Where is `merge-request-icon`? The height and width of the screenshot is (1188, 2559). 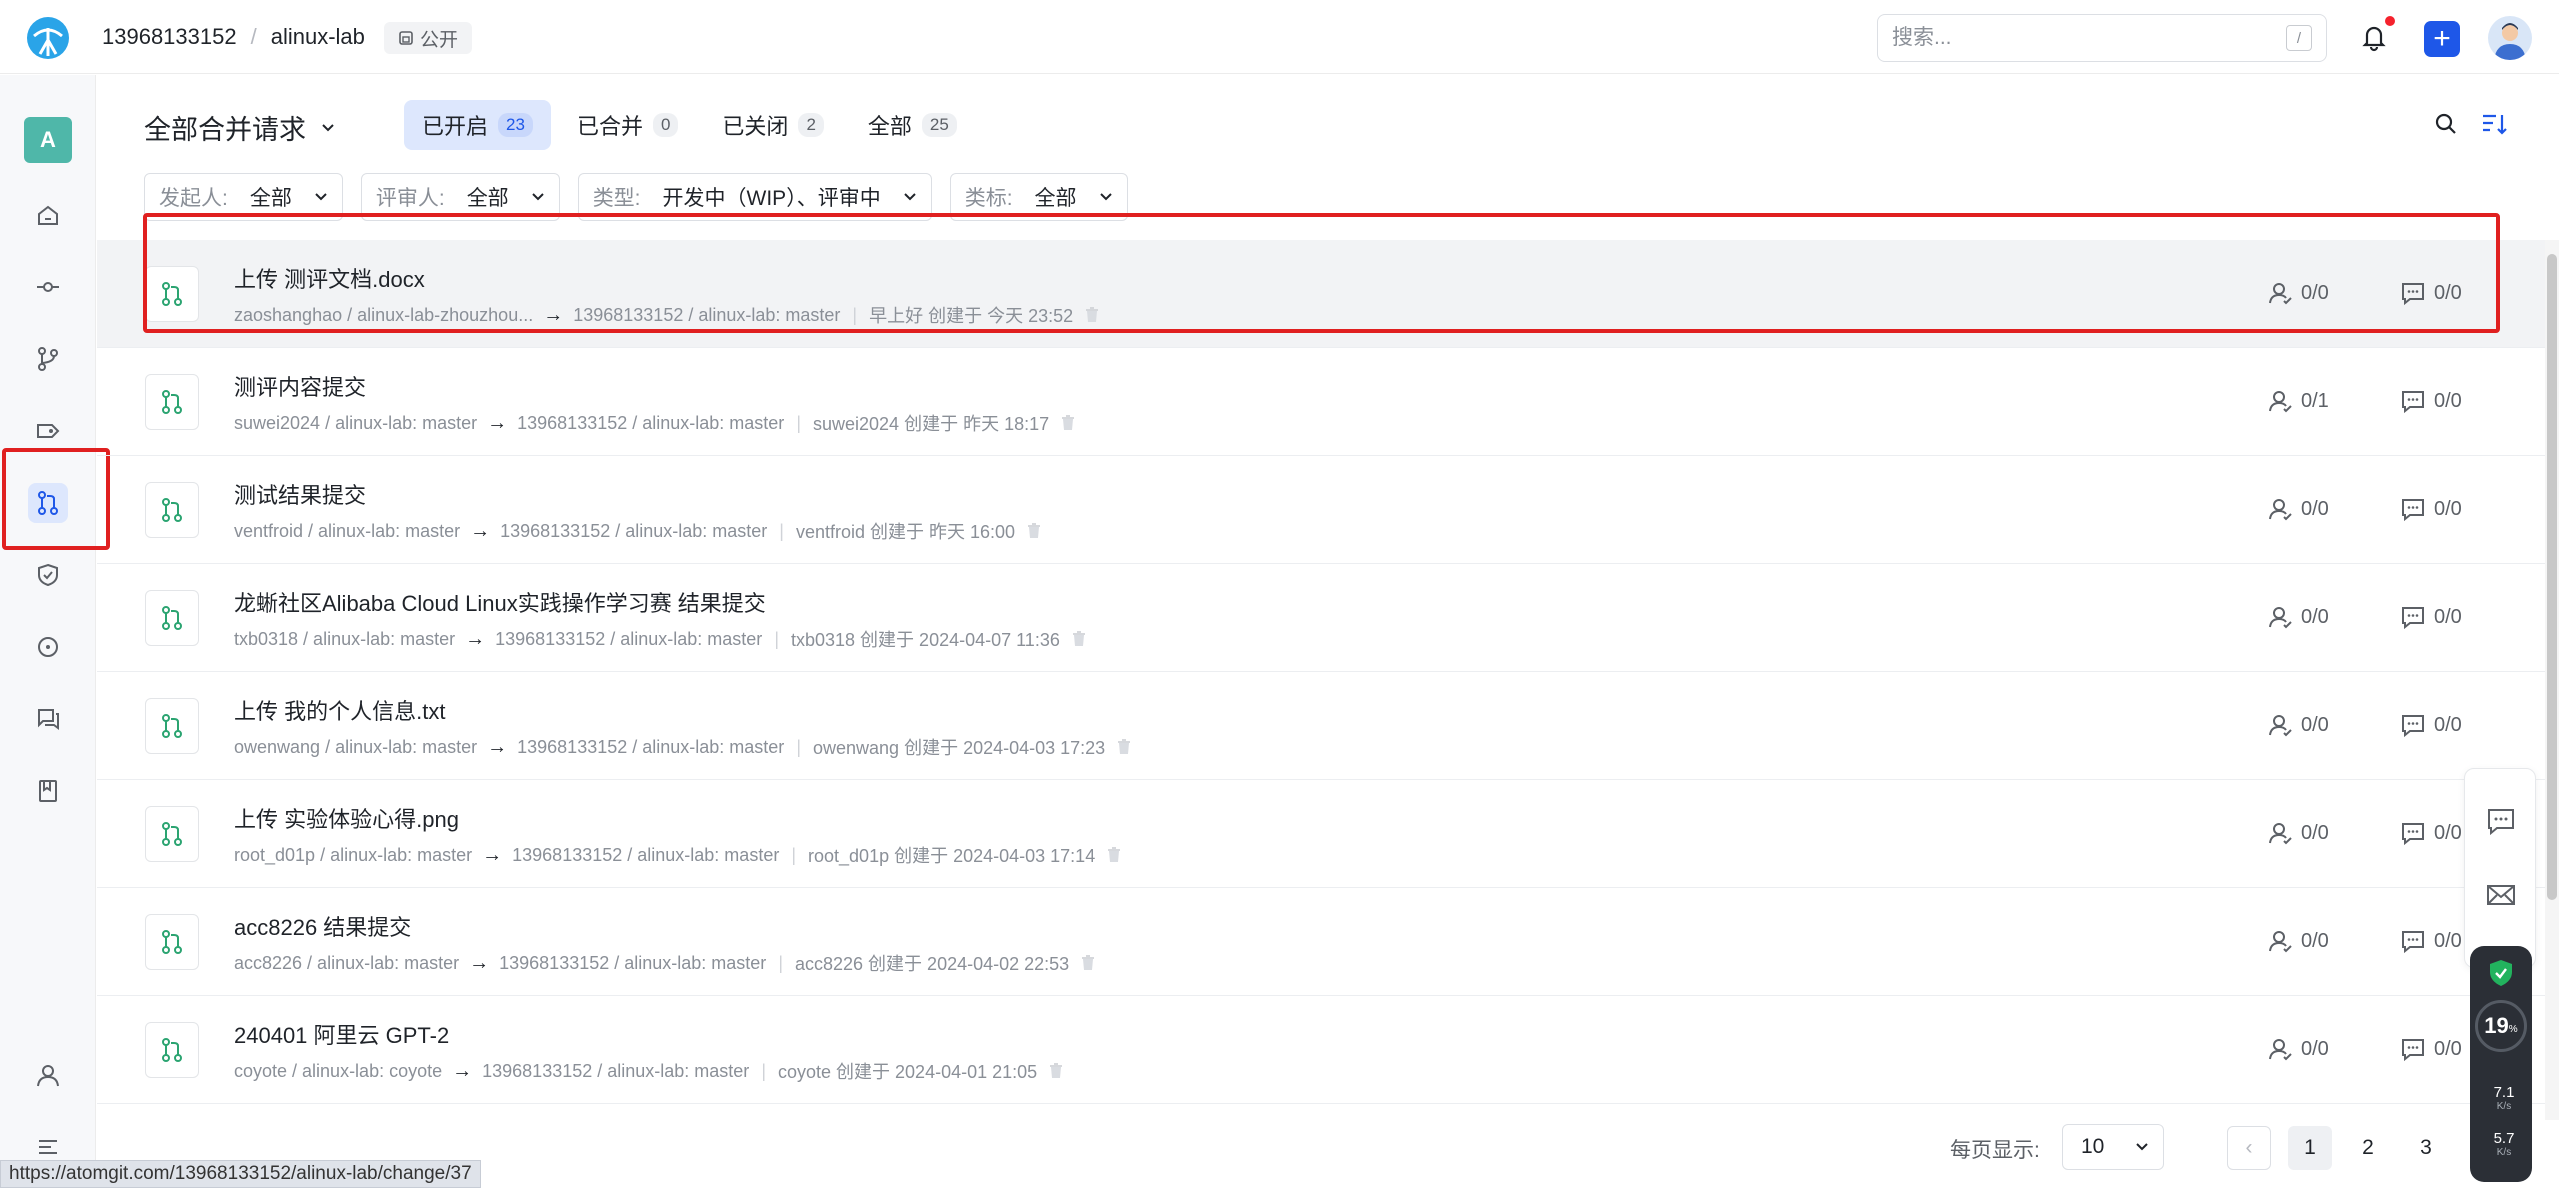 merge-request-icon is located at coordinates (48, 503).